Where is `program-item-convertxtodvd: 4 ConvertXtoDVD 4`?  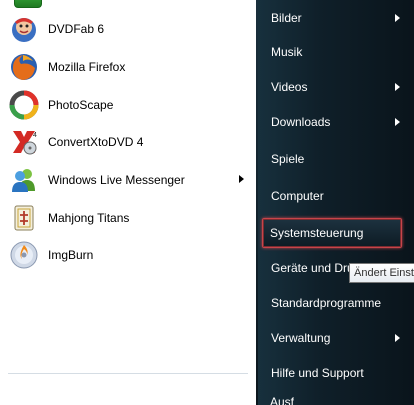 program-item-convertxtodvd: 4 ConvertXtoDVD 4 is located at coordinates (129, 142).